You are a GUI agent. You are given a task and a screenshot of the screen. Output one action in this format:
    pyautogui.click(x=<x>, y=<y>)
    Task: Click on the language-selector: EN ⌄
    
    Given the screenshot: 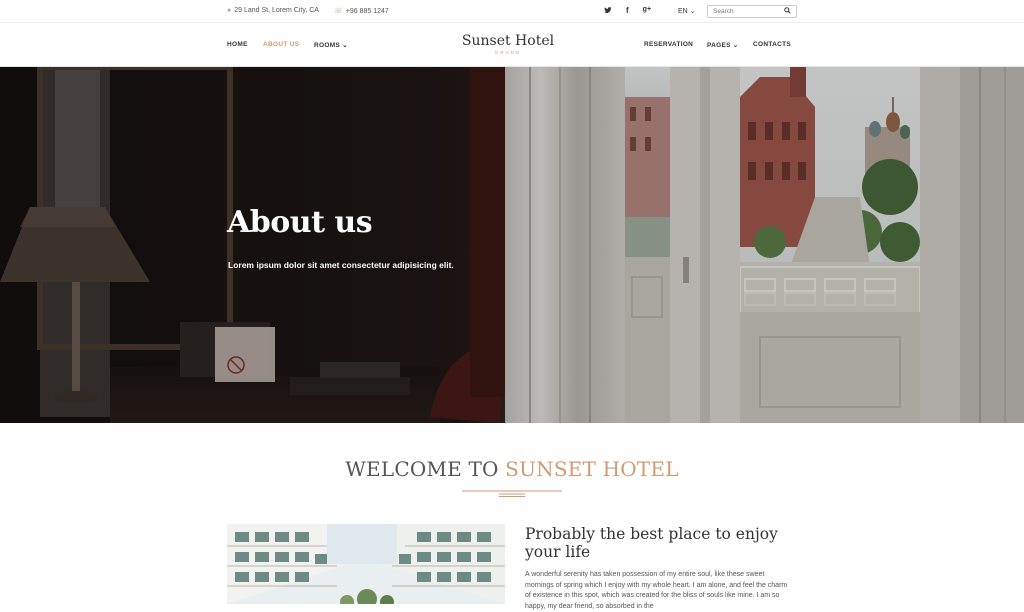 What is the action you would take?
    pyautogui.click(x=687, y=11)
    